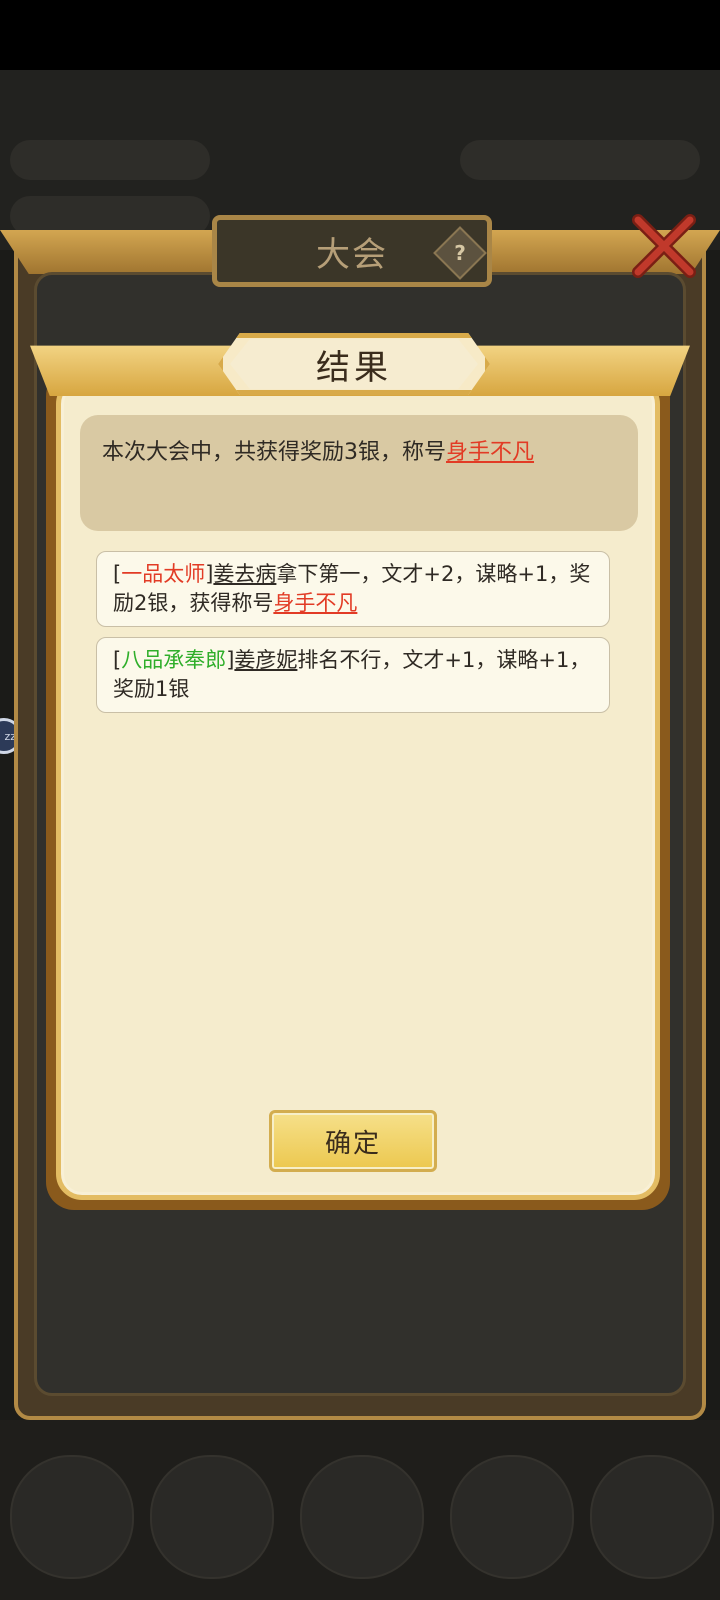 The height and width of the screenshot is (1600, 720). What do you see at coordinates (490, 452) in the screenshot?
I see `summary-honor-title: 身手不凡` at bounding box center [490, 452].